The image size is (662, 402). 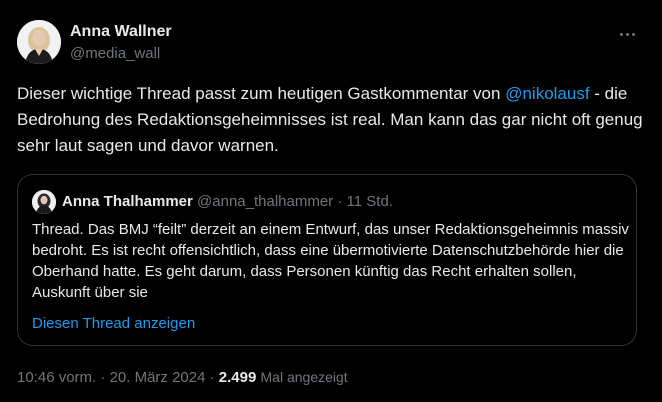 What do you see at coordinates (238, 377) in the screenshot?
I see `views-count: 2.499` at bounding box center [238, 377].